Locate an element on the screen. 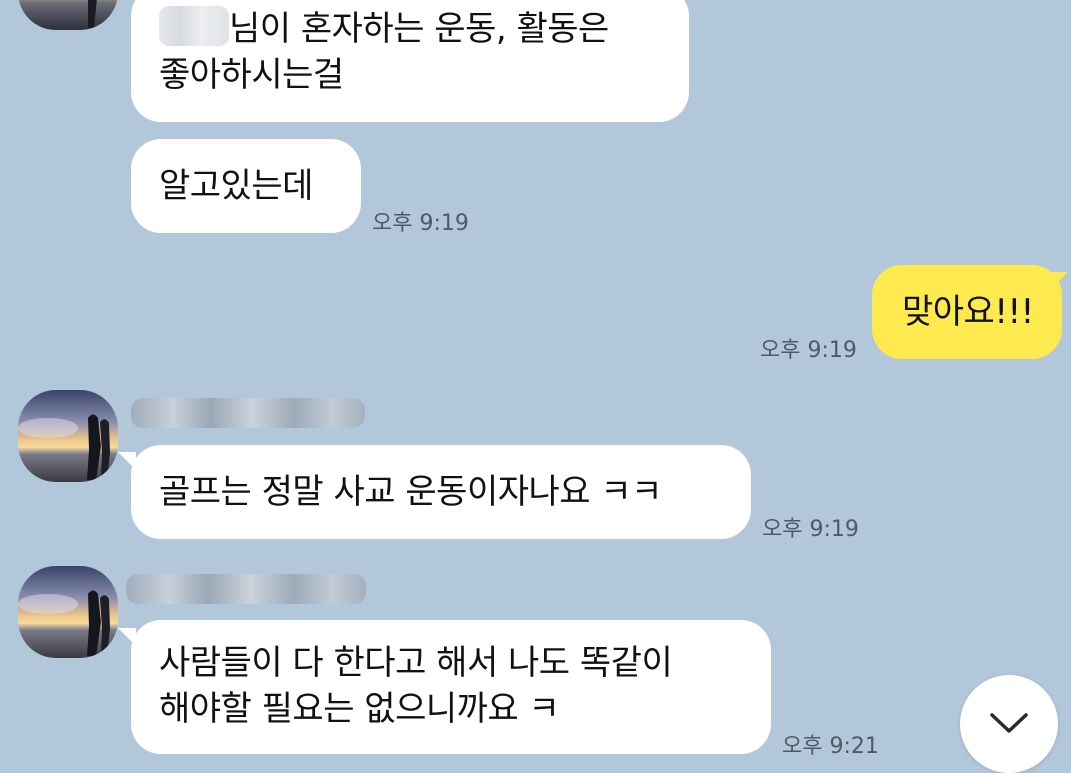 The height and width of the screenshot is (773, 1071). message-line: 해야할 필요는 없으니까요 ㅋ is located at coordinates (359, 709).